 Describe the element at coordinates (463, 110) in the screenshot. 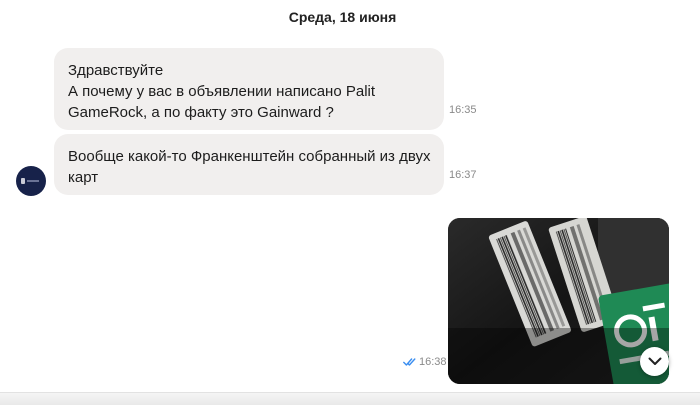

I see `message-time: 16:35` at that location.